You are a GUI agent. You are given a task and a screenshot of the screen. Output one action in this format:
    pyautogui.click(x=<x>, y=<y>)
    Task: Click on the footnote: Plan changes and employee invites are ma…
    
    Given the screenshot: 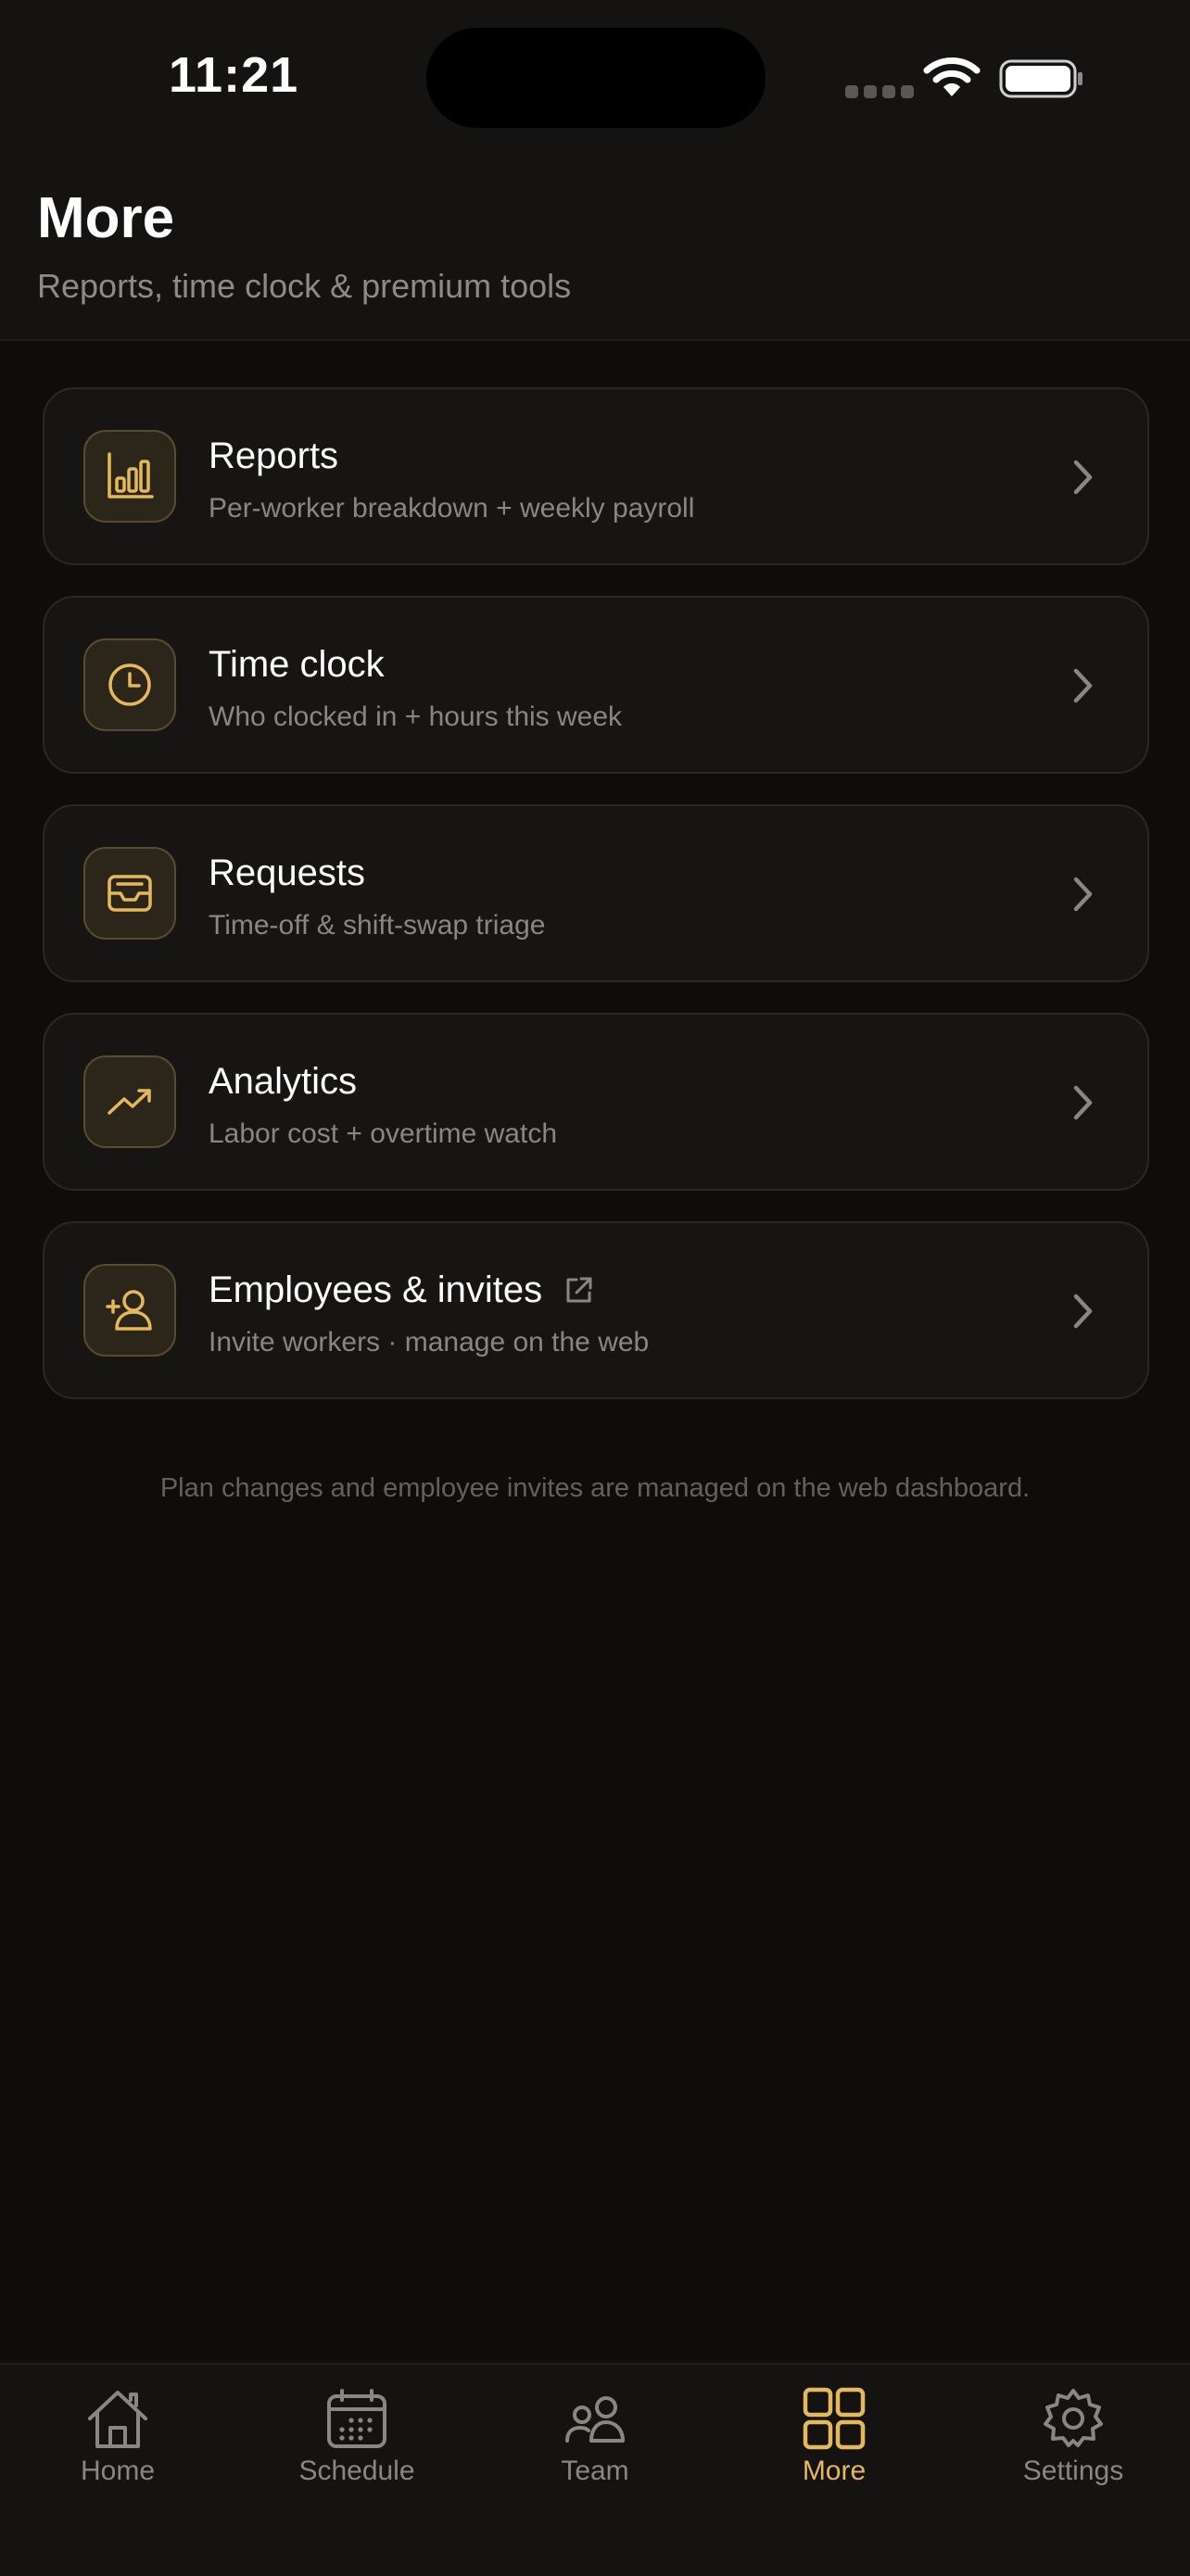 What is the action you would take?
    pyautogui.click(x=595, y=1488)
    